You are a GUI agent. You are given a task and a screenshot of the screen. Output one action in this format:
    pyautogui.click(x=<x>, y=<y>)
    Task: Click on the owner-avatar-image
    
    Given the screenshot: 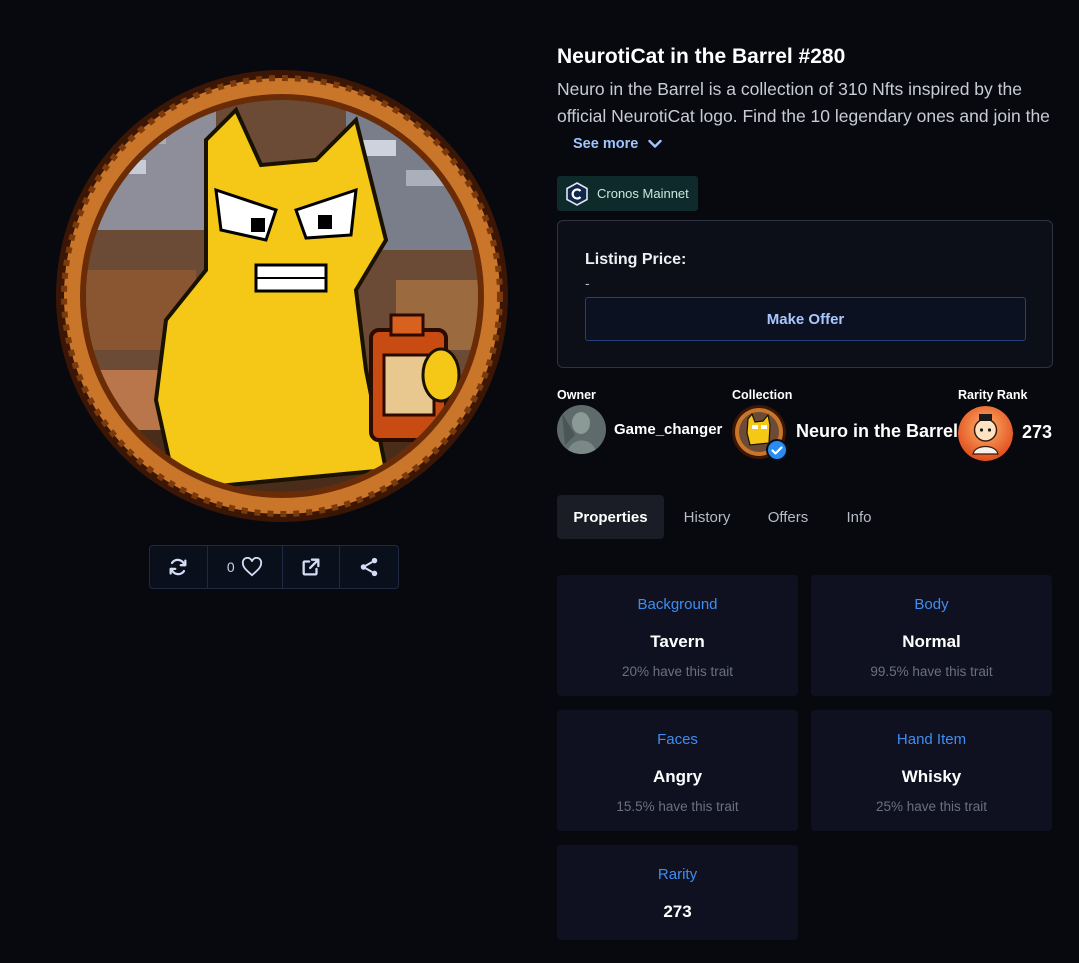 What is the action you would take?
    pyautogui.click(x=581, y=429)
    